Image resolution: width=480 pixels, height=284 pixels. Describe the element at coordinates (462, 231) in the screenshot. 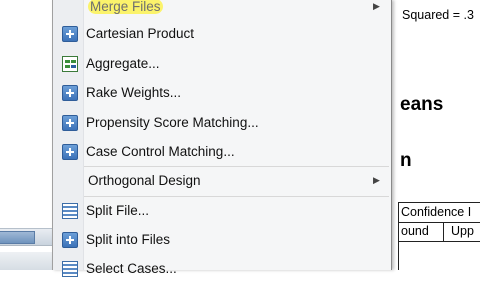

I see `upper-bound-header: Upp` at that location.